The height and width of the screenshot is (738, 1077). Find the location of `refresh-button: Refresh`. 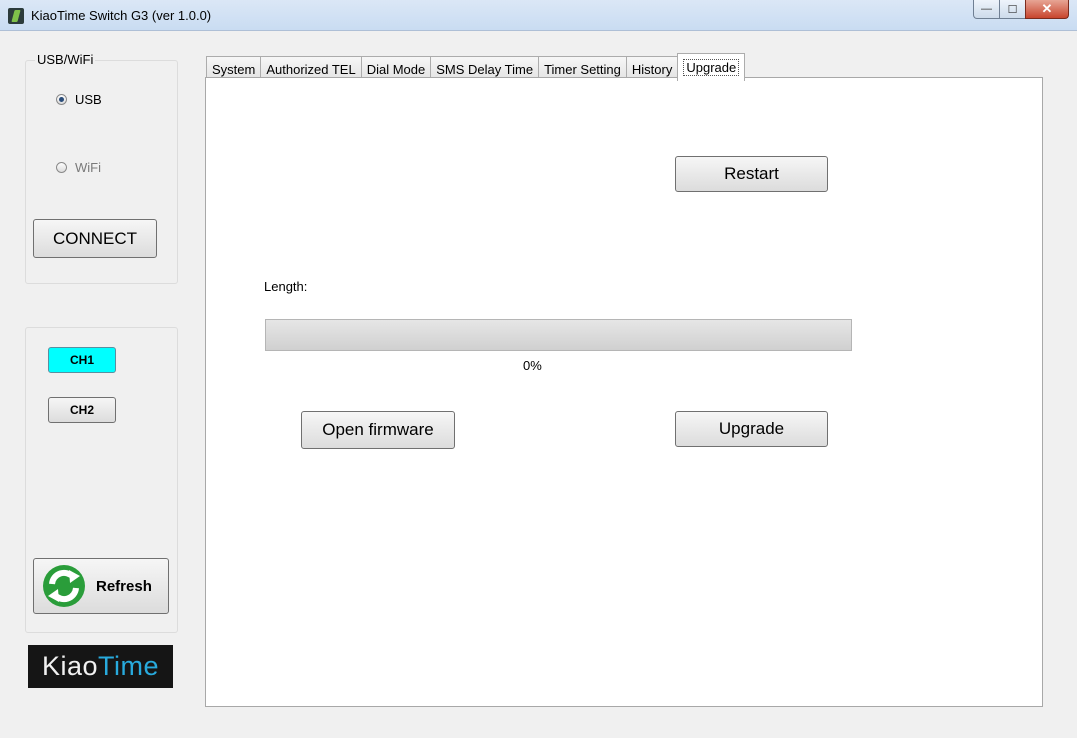

refresh-button: Refresh is located at coordinates (101, 586).